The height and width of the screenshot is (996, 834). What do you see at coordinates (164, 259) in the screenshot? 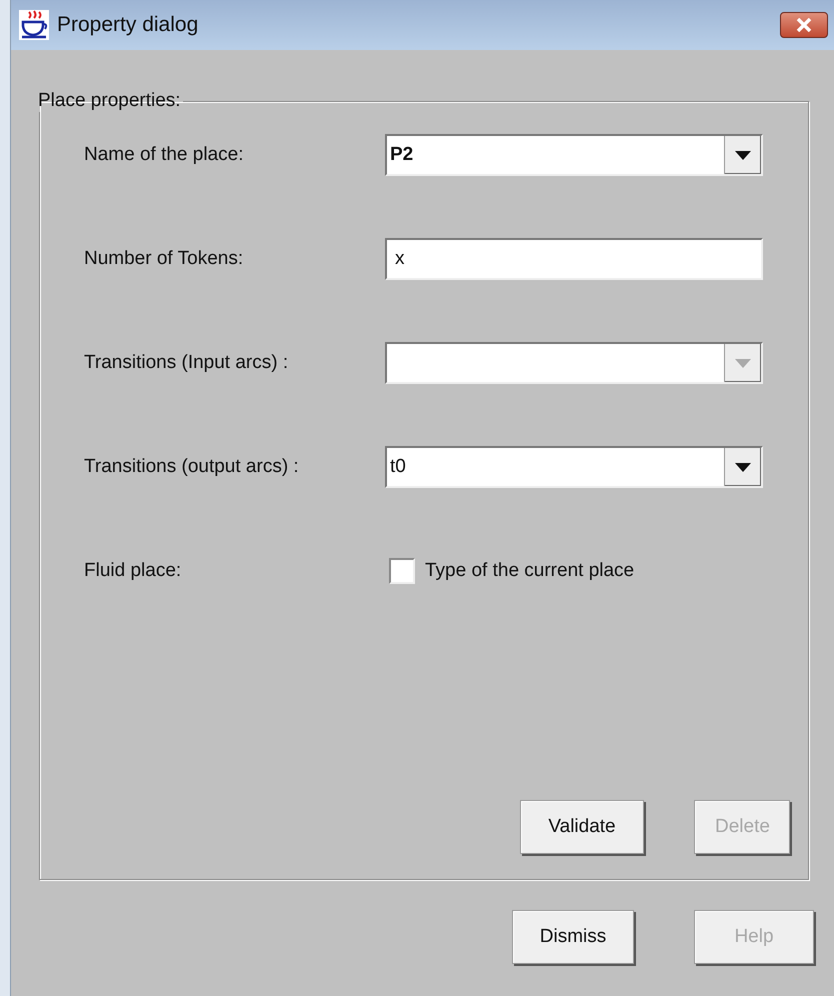
I see `field-label: Number of Tokens:` at bounding box center [164, 259].